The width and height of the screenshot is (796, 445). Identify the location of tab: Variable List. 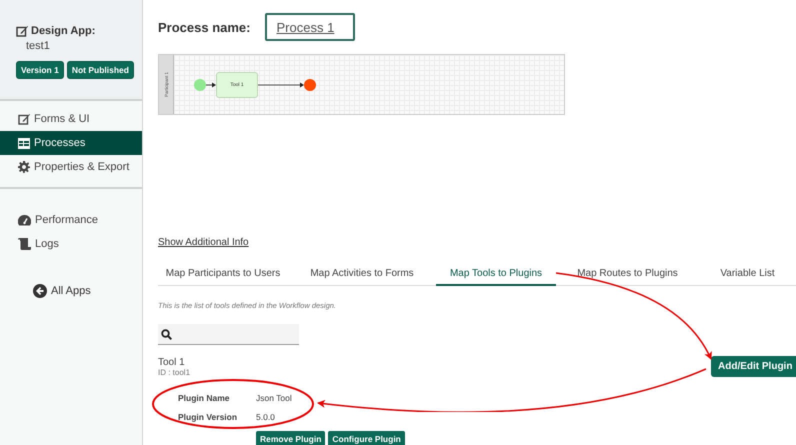
(747, 274).